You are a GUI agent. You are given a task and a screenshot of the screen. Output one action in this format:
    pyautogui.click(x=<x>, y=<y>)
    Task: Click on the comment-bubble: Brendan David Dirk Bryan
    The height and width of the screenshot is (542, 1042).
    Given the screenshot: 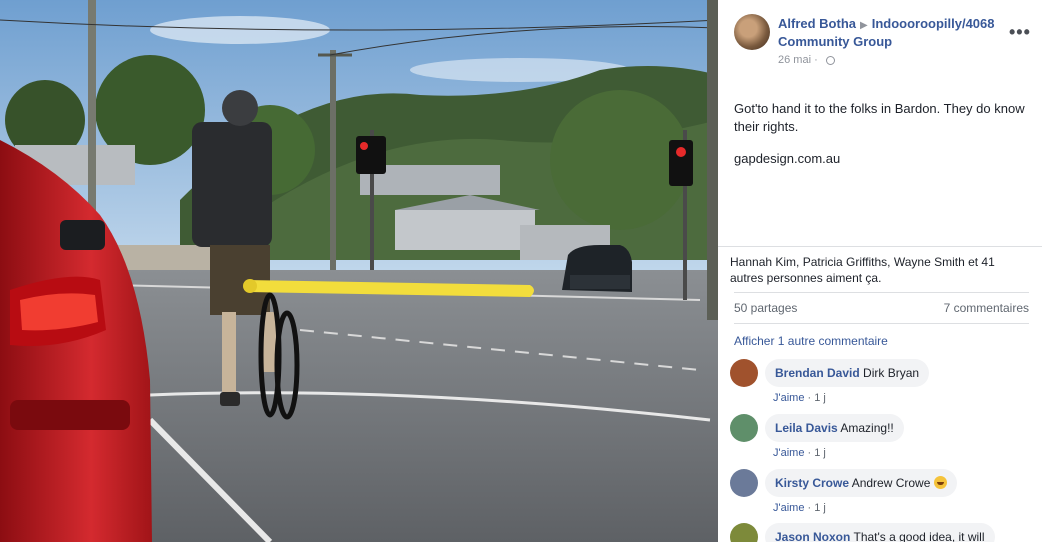 What is the action you would take?
    pyautogui.click(x=847, y=373)
    